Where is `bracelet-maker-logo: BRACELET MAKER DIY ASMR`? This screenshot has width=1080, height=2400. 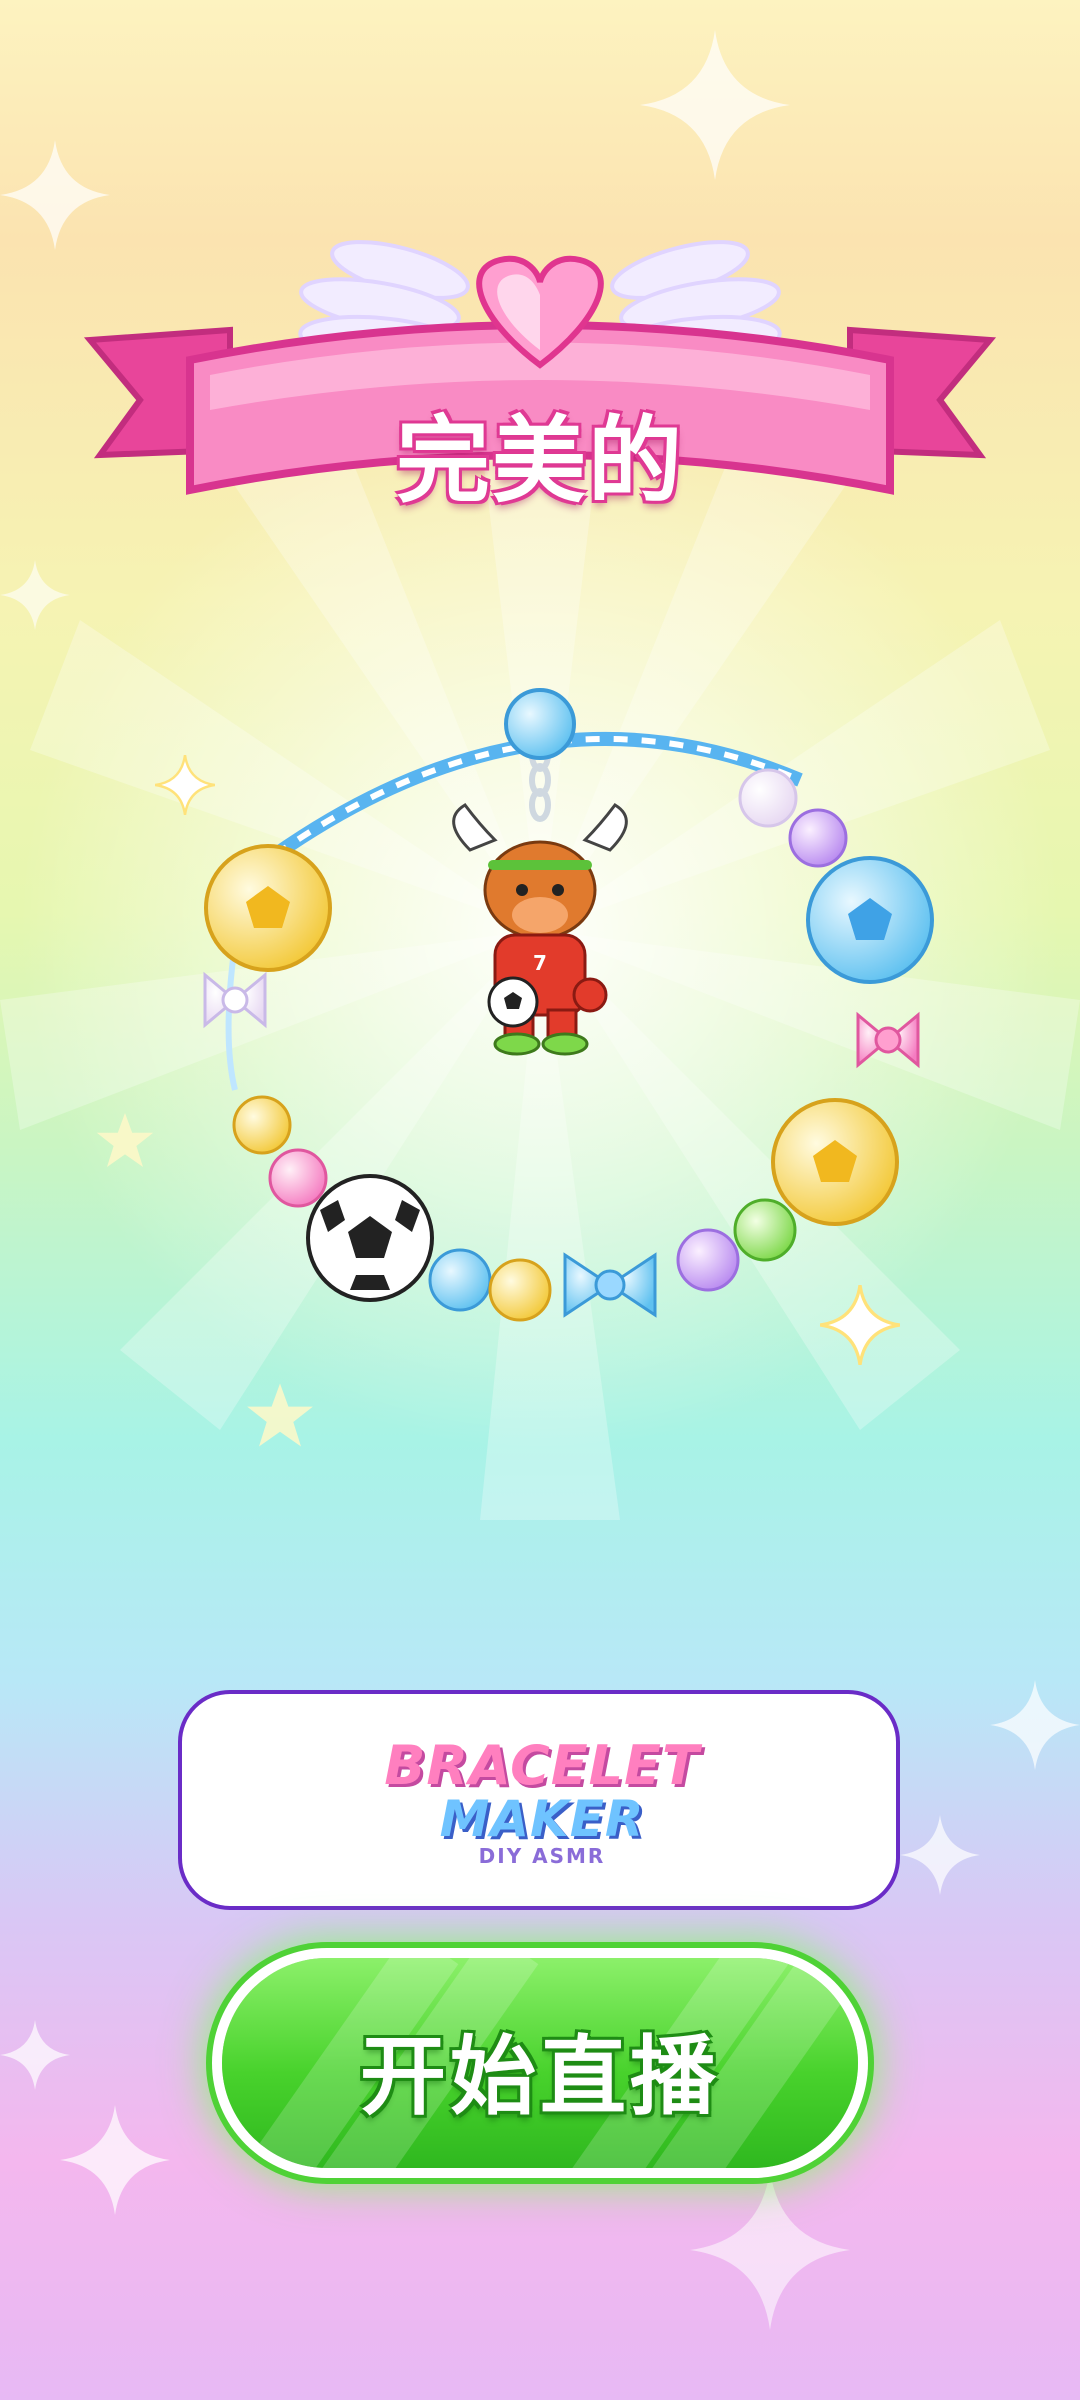 bracelet-maker-logo: BRACELET MAKER DIY ASMR is located at coordinates (542, 1801).